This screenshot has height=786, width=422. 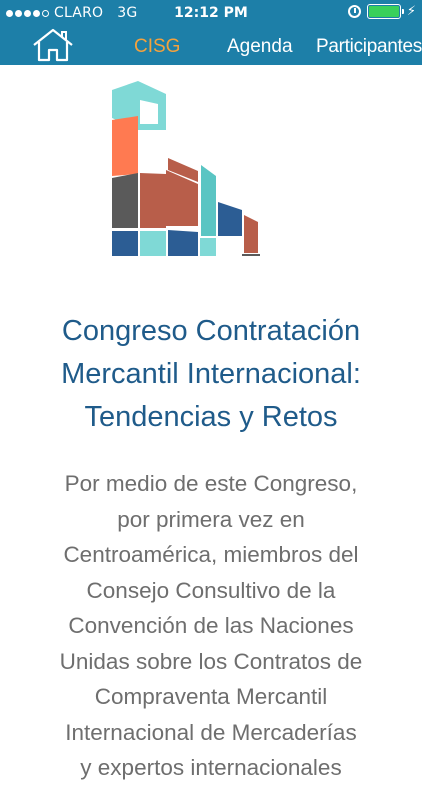 I want to click on description-line: Convención de las Naciones, so click(x=211, y=625).